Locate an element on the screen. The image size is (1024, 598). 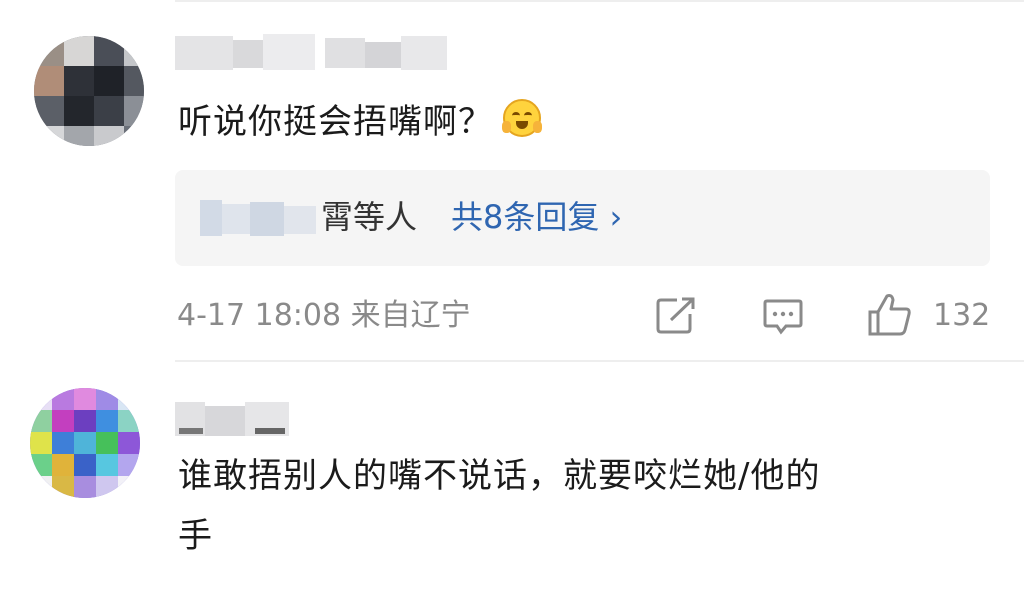
share-icon is located at coordinates (676, 316).